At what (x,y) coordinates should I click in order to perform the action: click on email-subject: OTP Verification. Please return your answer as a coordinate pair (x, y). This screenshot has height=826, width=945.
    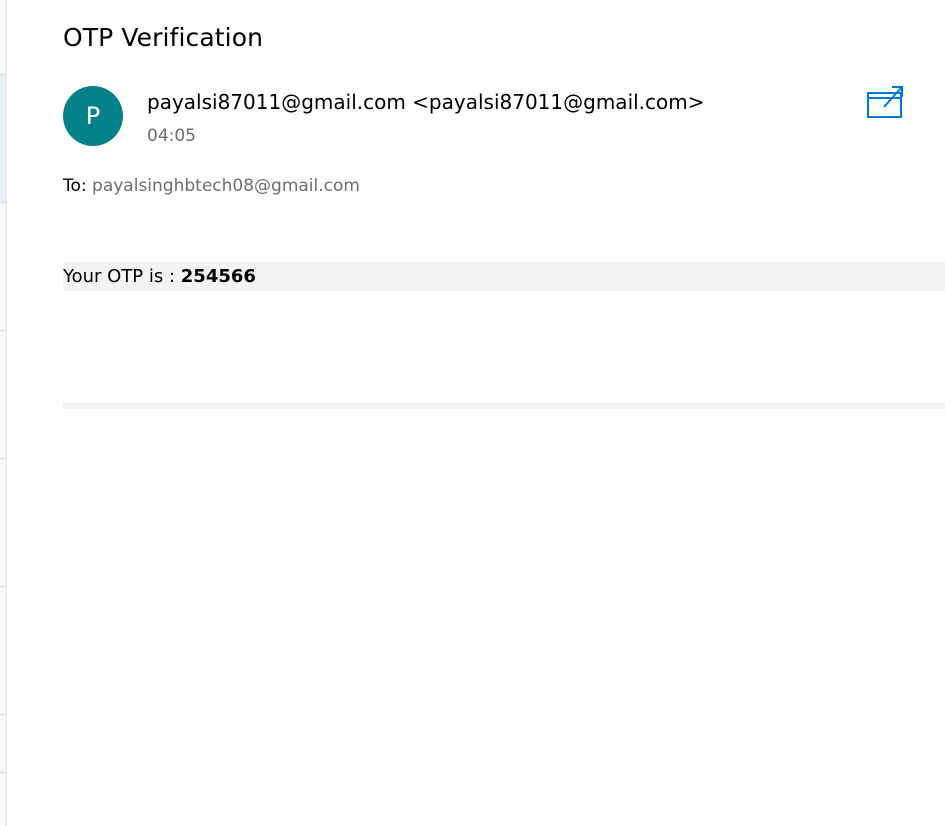
    Looking at the image, I should click on (163, 37).